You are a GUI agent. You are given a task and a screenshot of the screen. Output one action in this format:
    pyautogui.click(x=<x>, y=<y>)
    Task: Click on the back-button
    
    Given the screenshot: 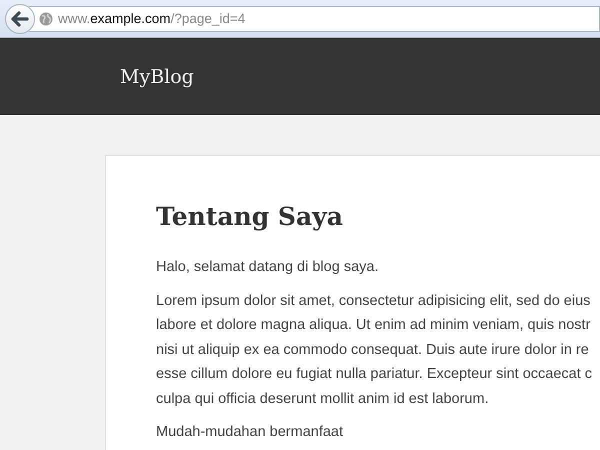 What is the action you would take?
    pyautogui.click(x=20, y=19)
    